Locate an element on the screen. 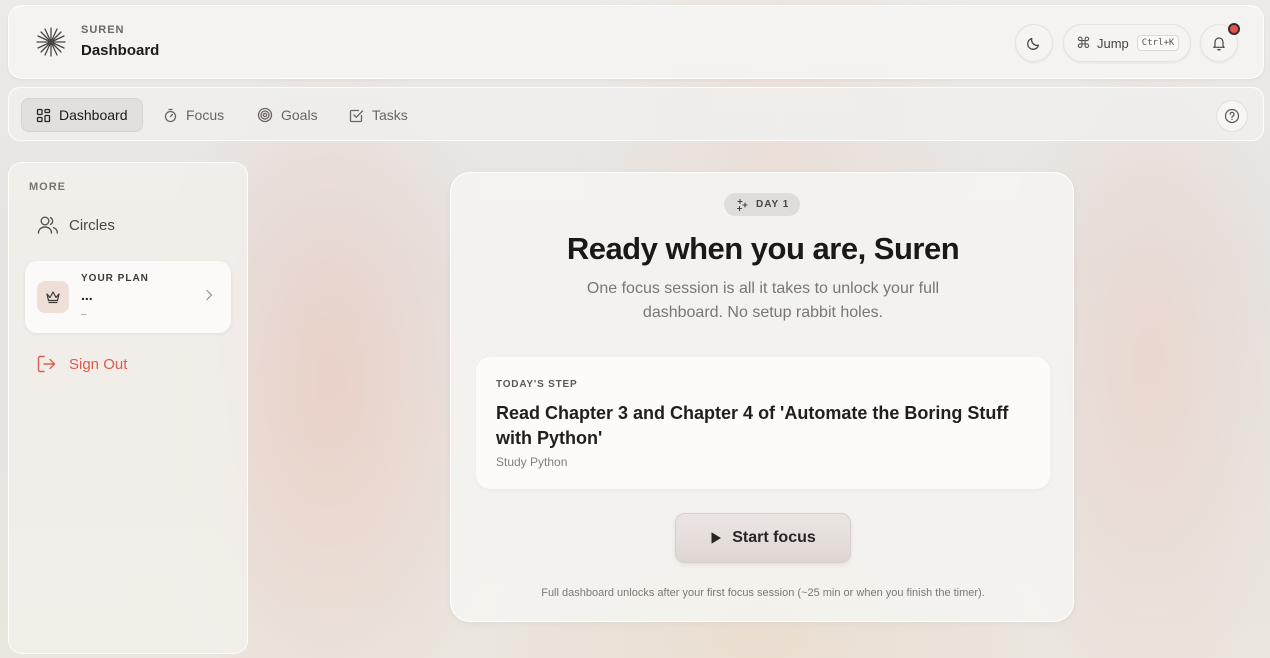  start-focus-label: Start focus is located at coordinates (774, 537).